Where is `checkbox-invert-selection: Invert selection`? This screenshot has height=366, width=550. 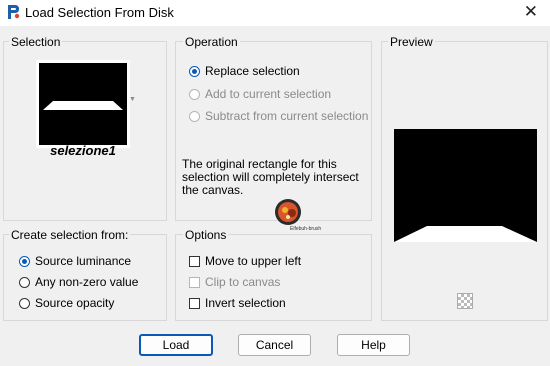 checkbox-invert-selection: Invert selection is located at coordinates (237, 303).